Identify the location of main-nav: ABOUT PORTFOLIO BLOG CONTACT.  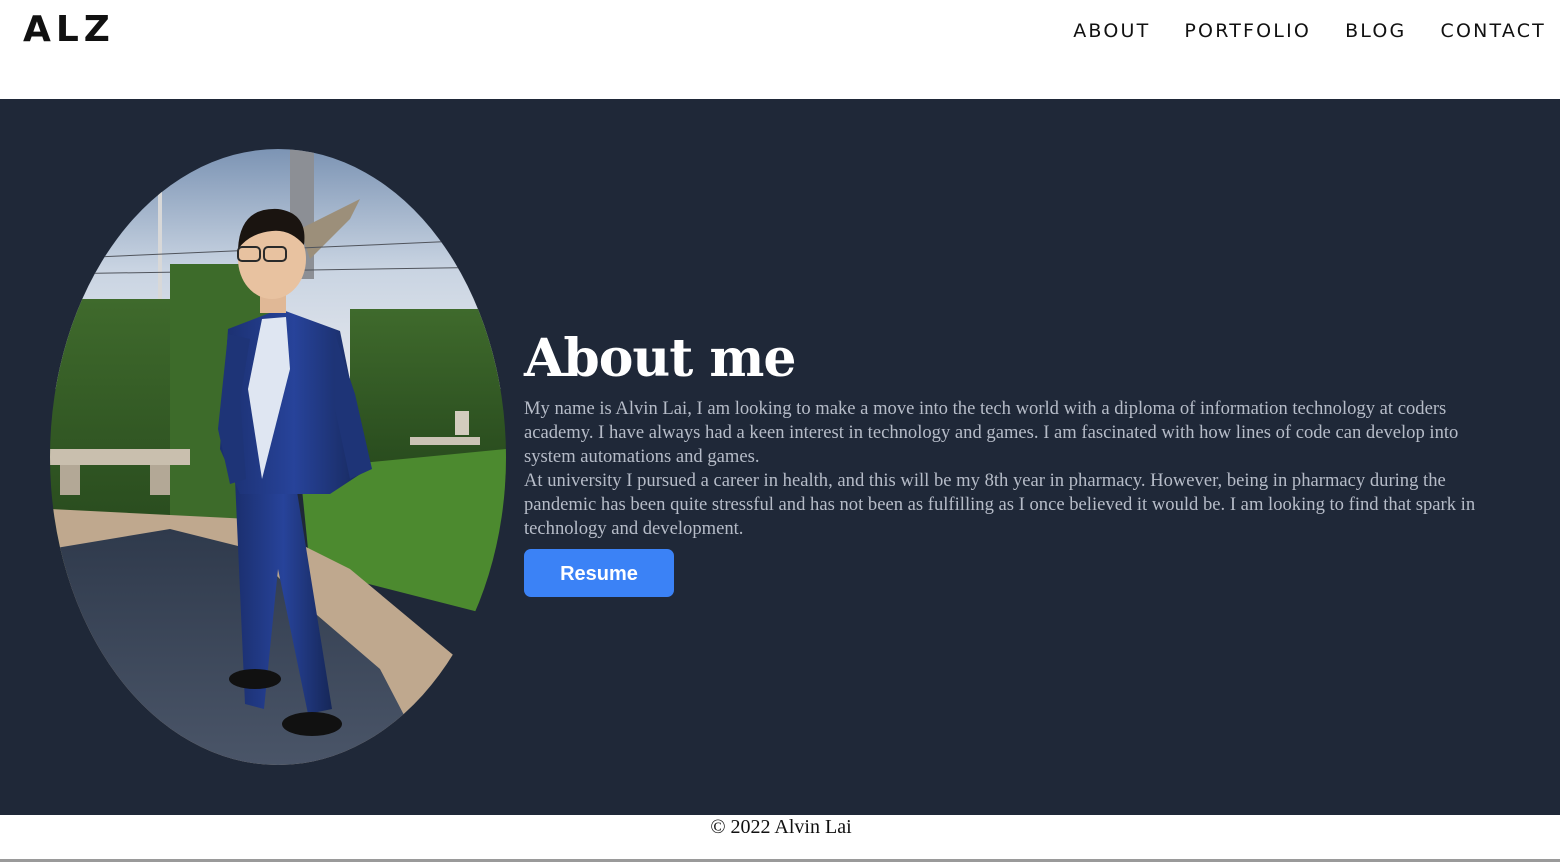
(1309, 31).